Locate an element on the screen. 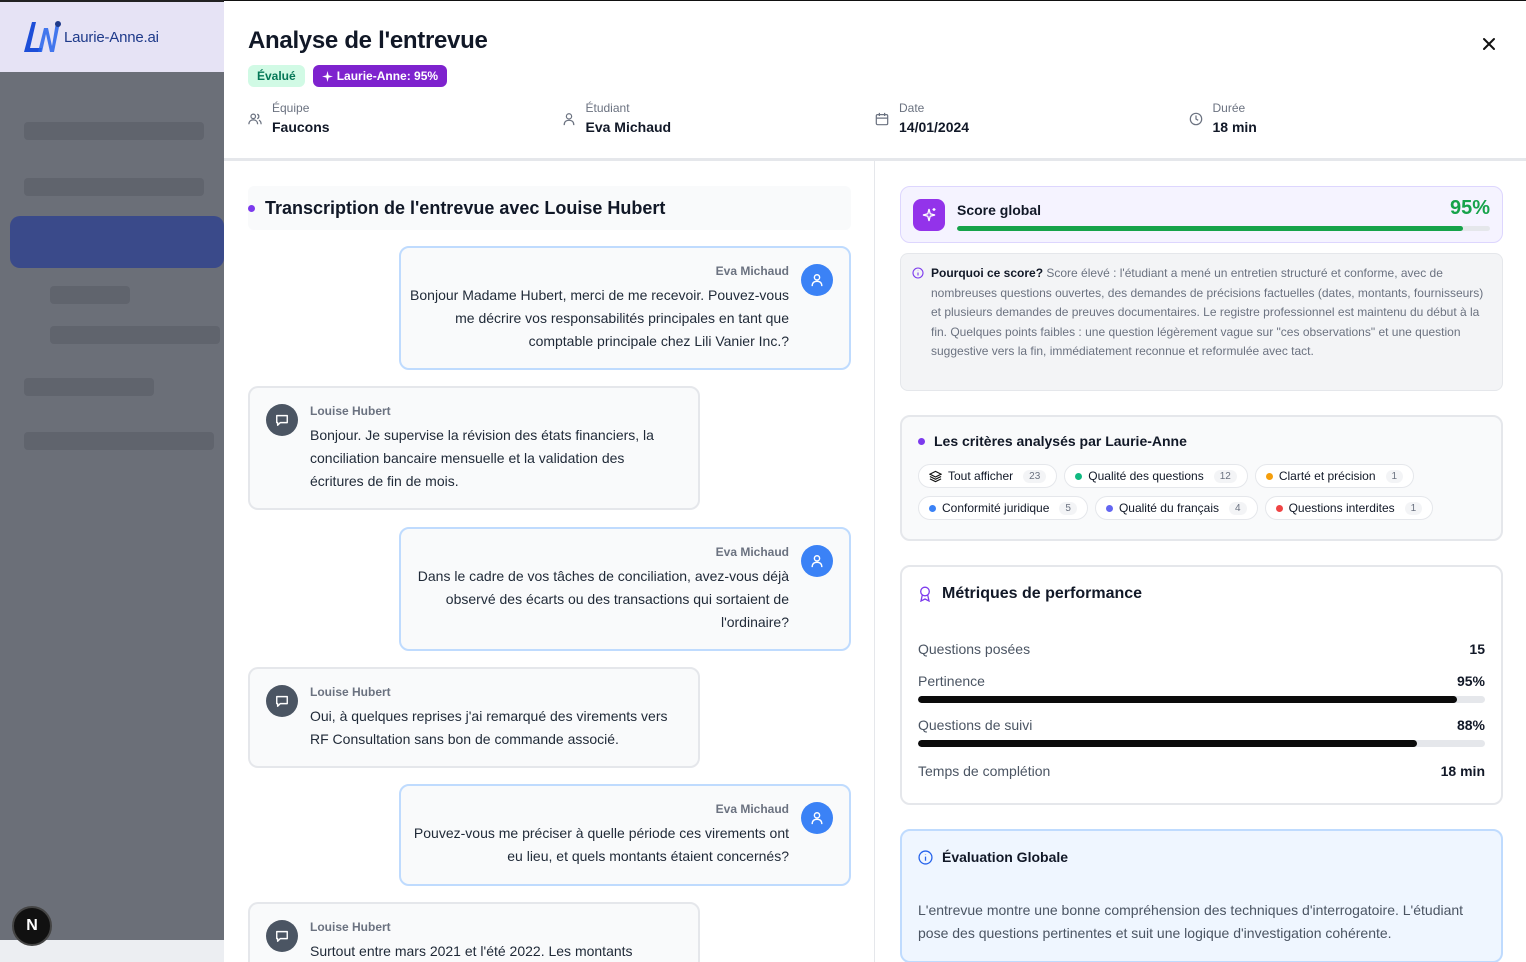 The image size is (1526, 962). meta-label: Date is located at coordinates (912, 108).